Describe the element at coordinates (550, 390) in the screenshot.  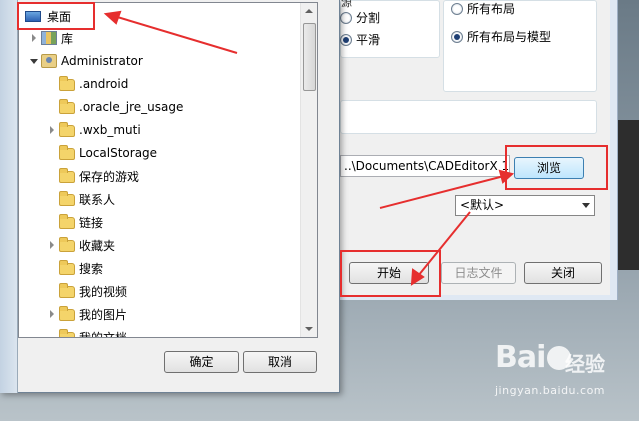
I see `watermark-url: jingyan.baidu.com` at that location.